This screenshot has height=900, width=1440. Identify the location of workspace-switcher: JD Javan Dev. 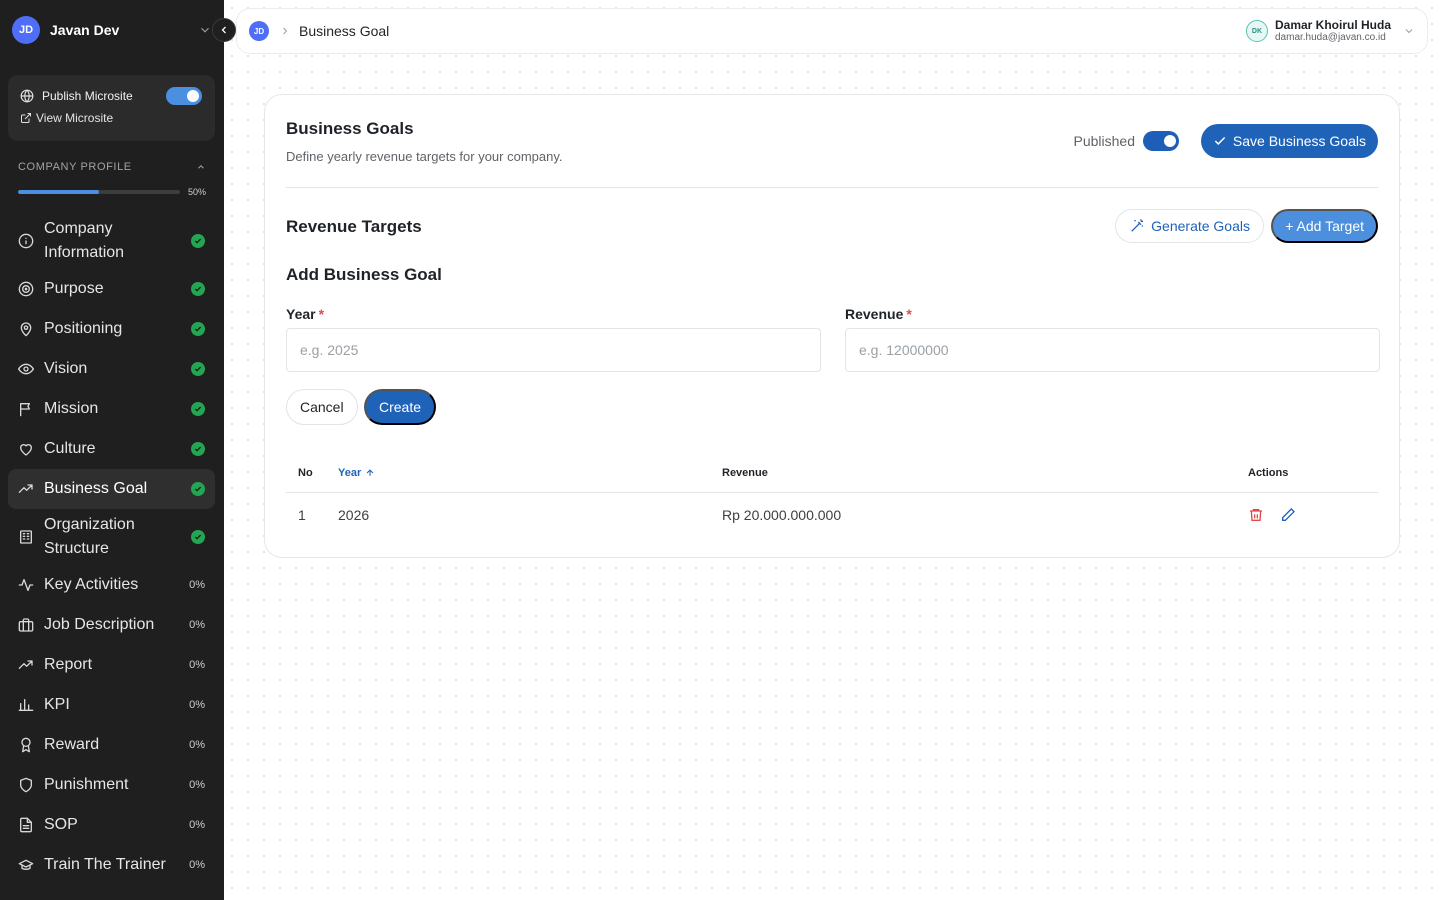
(112, 30).